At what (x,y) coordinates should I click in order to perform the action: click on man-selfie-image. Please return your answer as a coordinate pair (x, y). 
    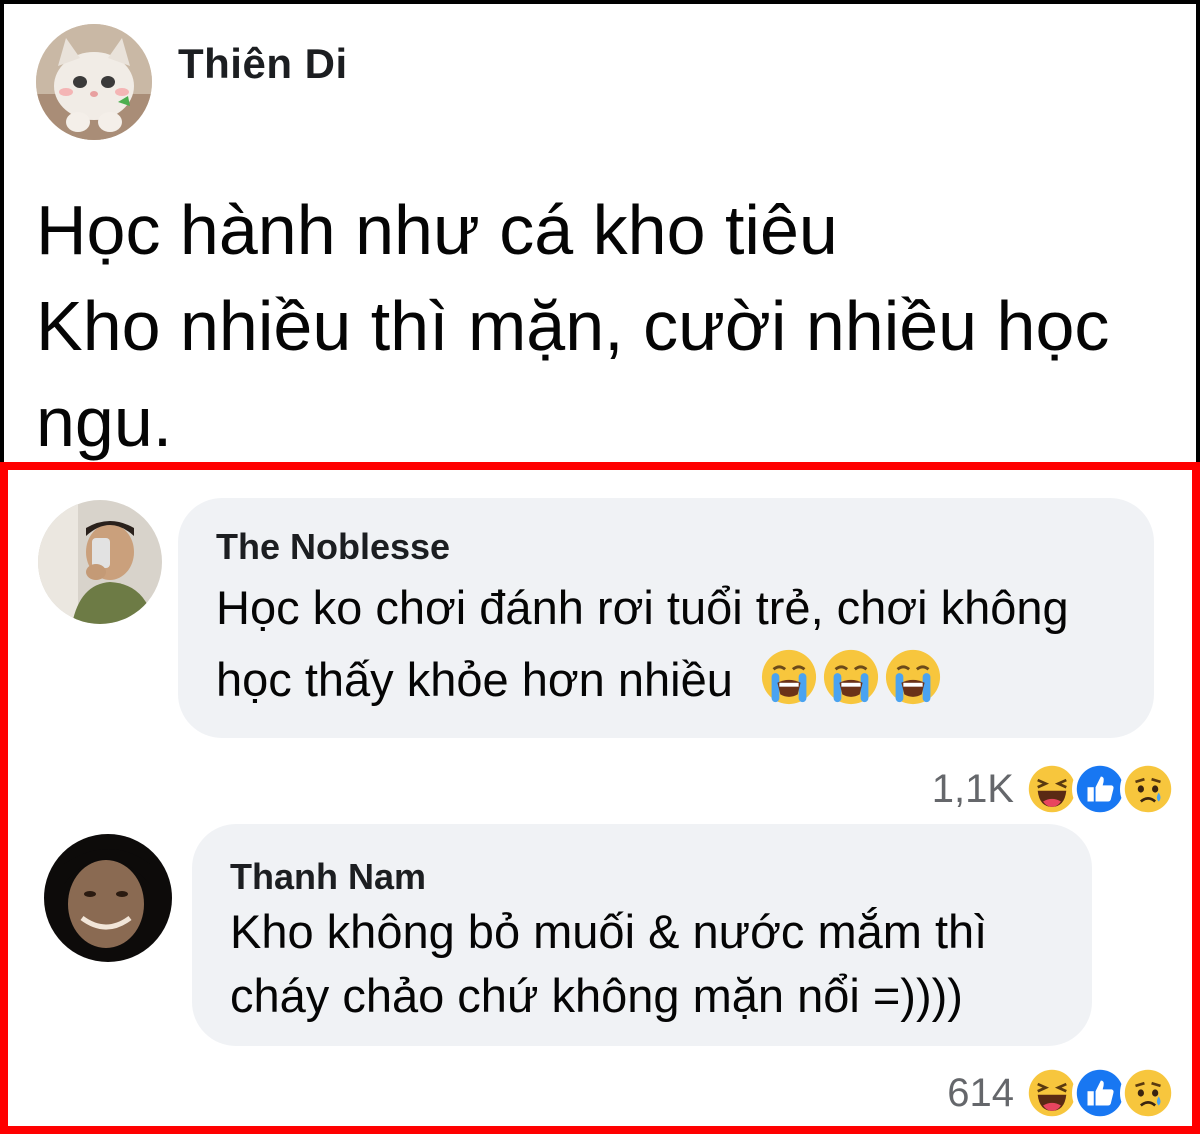
    Looking at the image, I should click on (100, 562).